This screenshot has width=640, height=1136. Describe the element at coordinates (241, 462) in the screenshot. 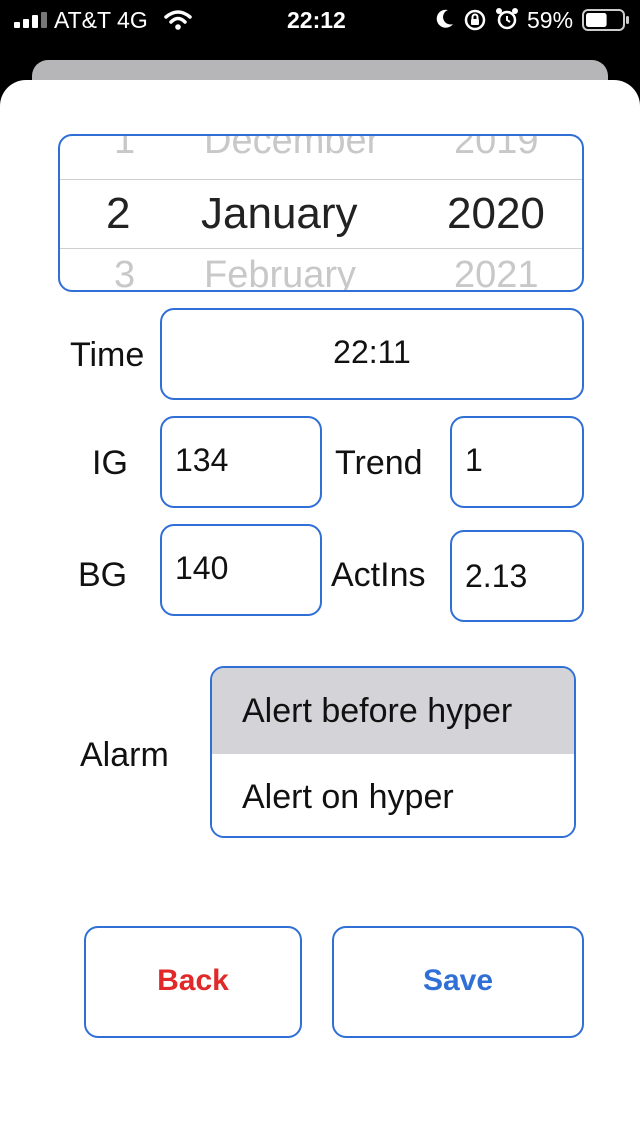

I see `ig-field: 134` at that location.